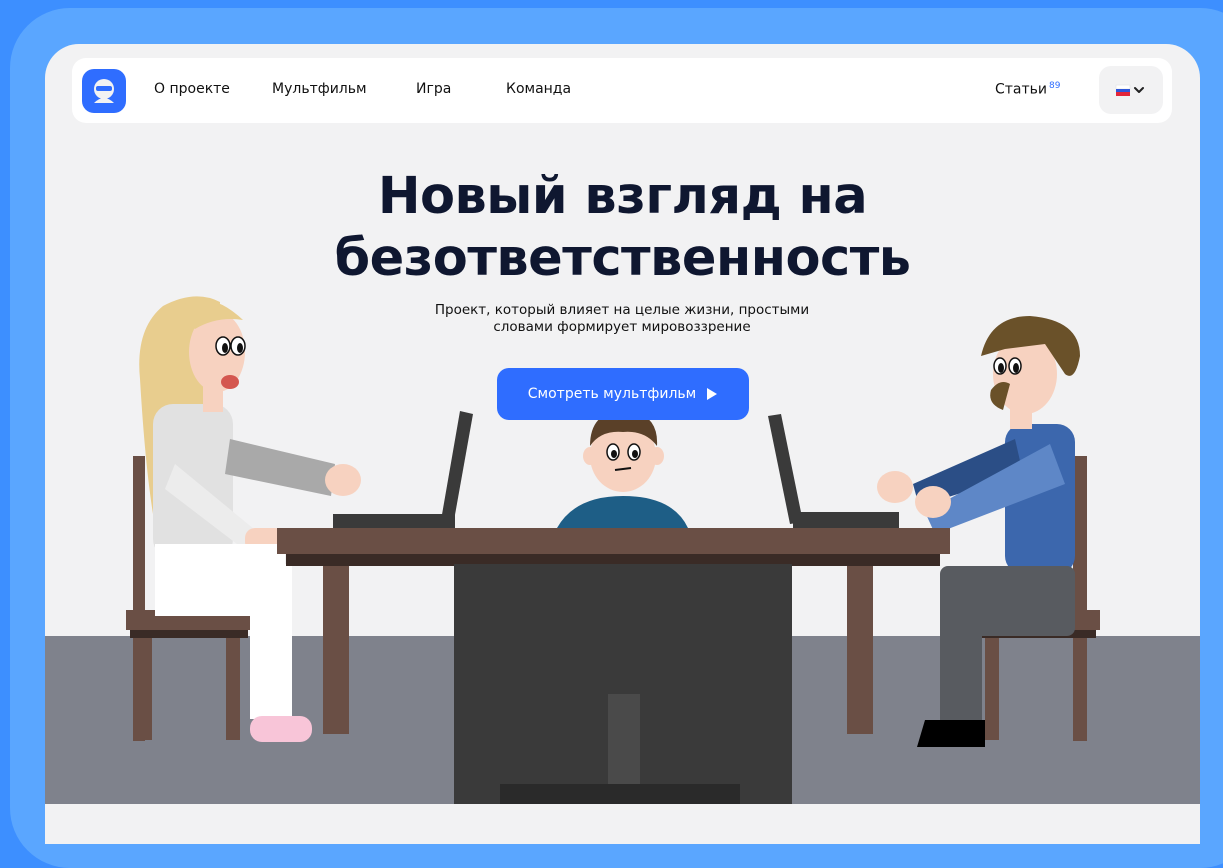  Describe the element at coordinates (1123, 90) in the screenshot. I see `russia-flag-icon` at that location.